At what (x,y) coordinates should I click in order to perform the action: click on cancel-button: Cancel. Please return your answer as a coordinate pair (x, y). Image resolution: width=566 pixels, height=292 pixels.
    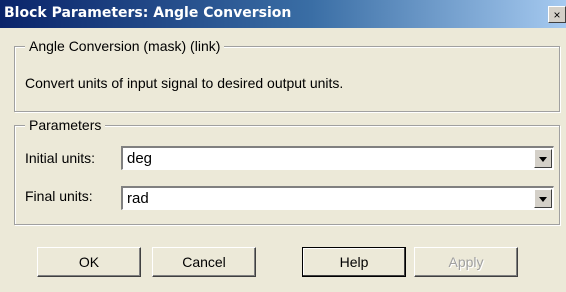
    Looking at the image, I should click on (204, 262).